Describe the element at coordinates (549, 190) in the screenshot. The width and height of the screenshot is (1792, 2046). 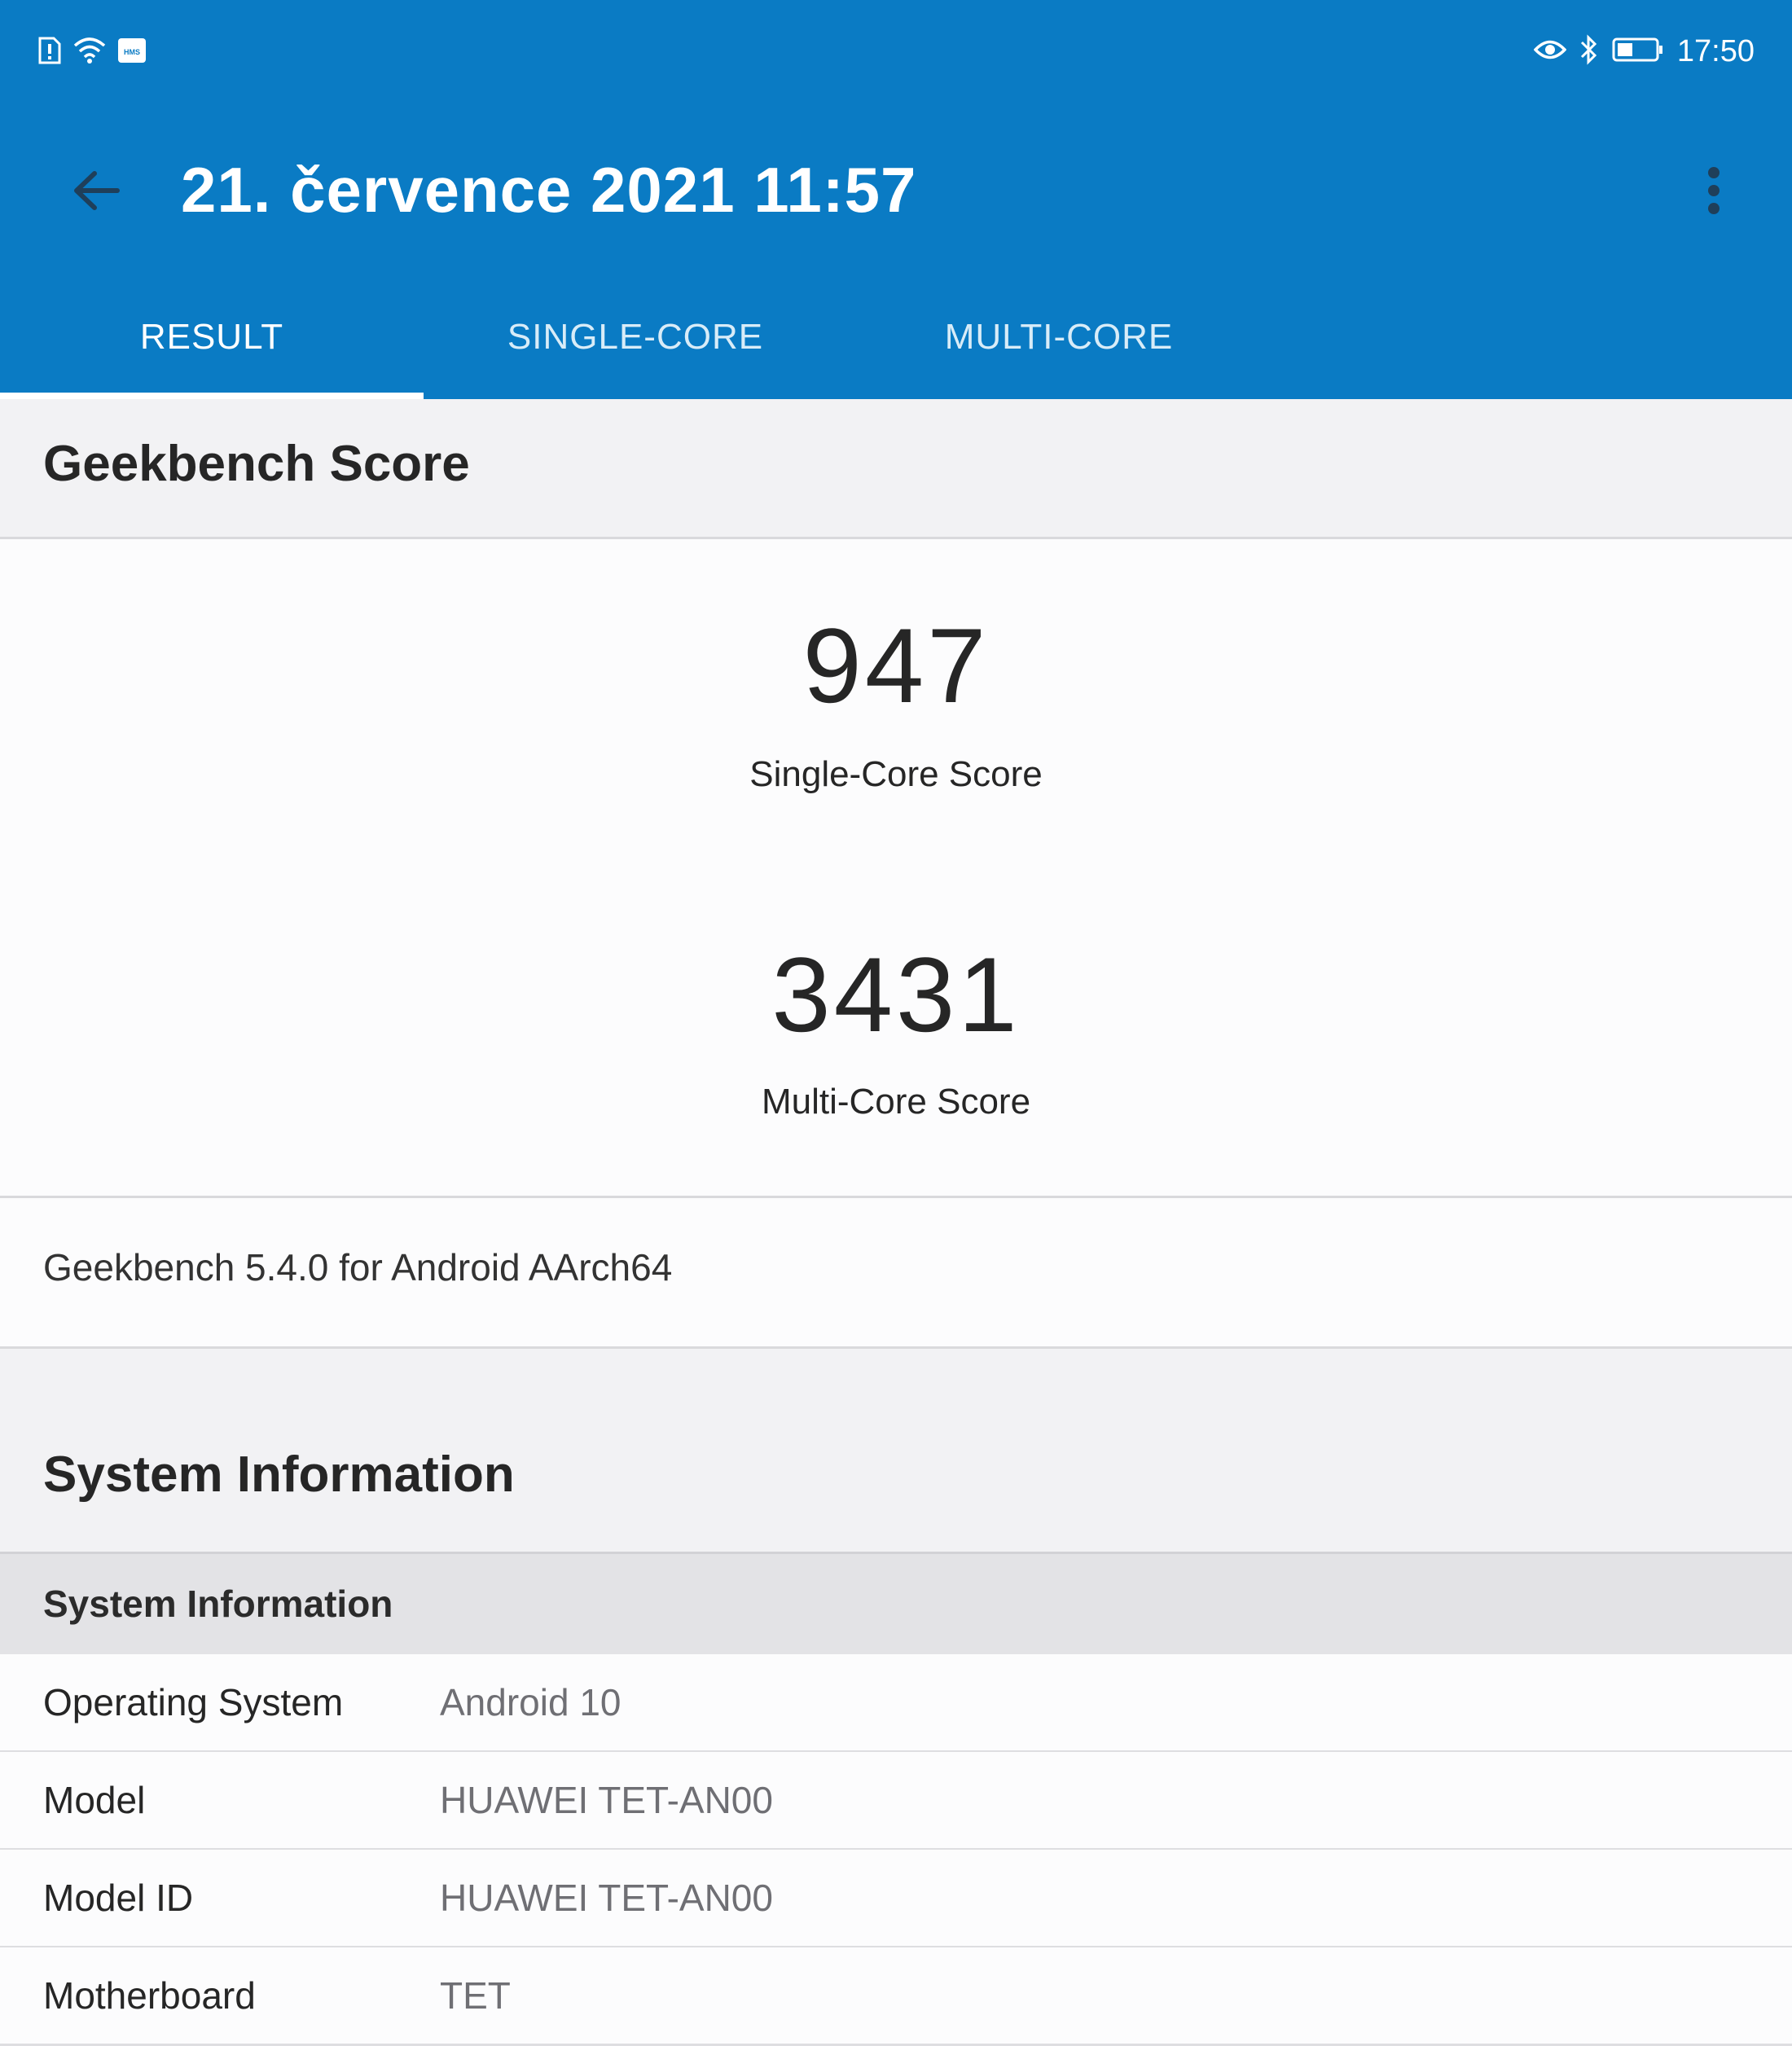
I see `page-title: 21. července 2021 11:57` at that location.